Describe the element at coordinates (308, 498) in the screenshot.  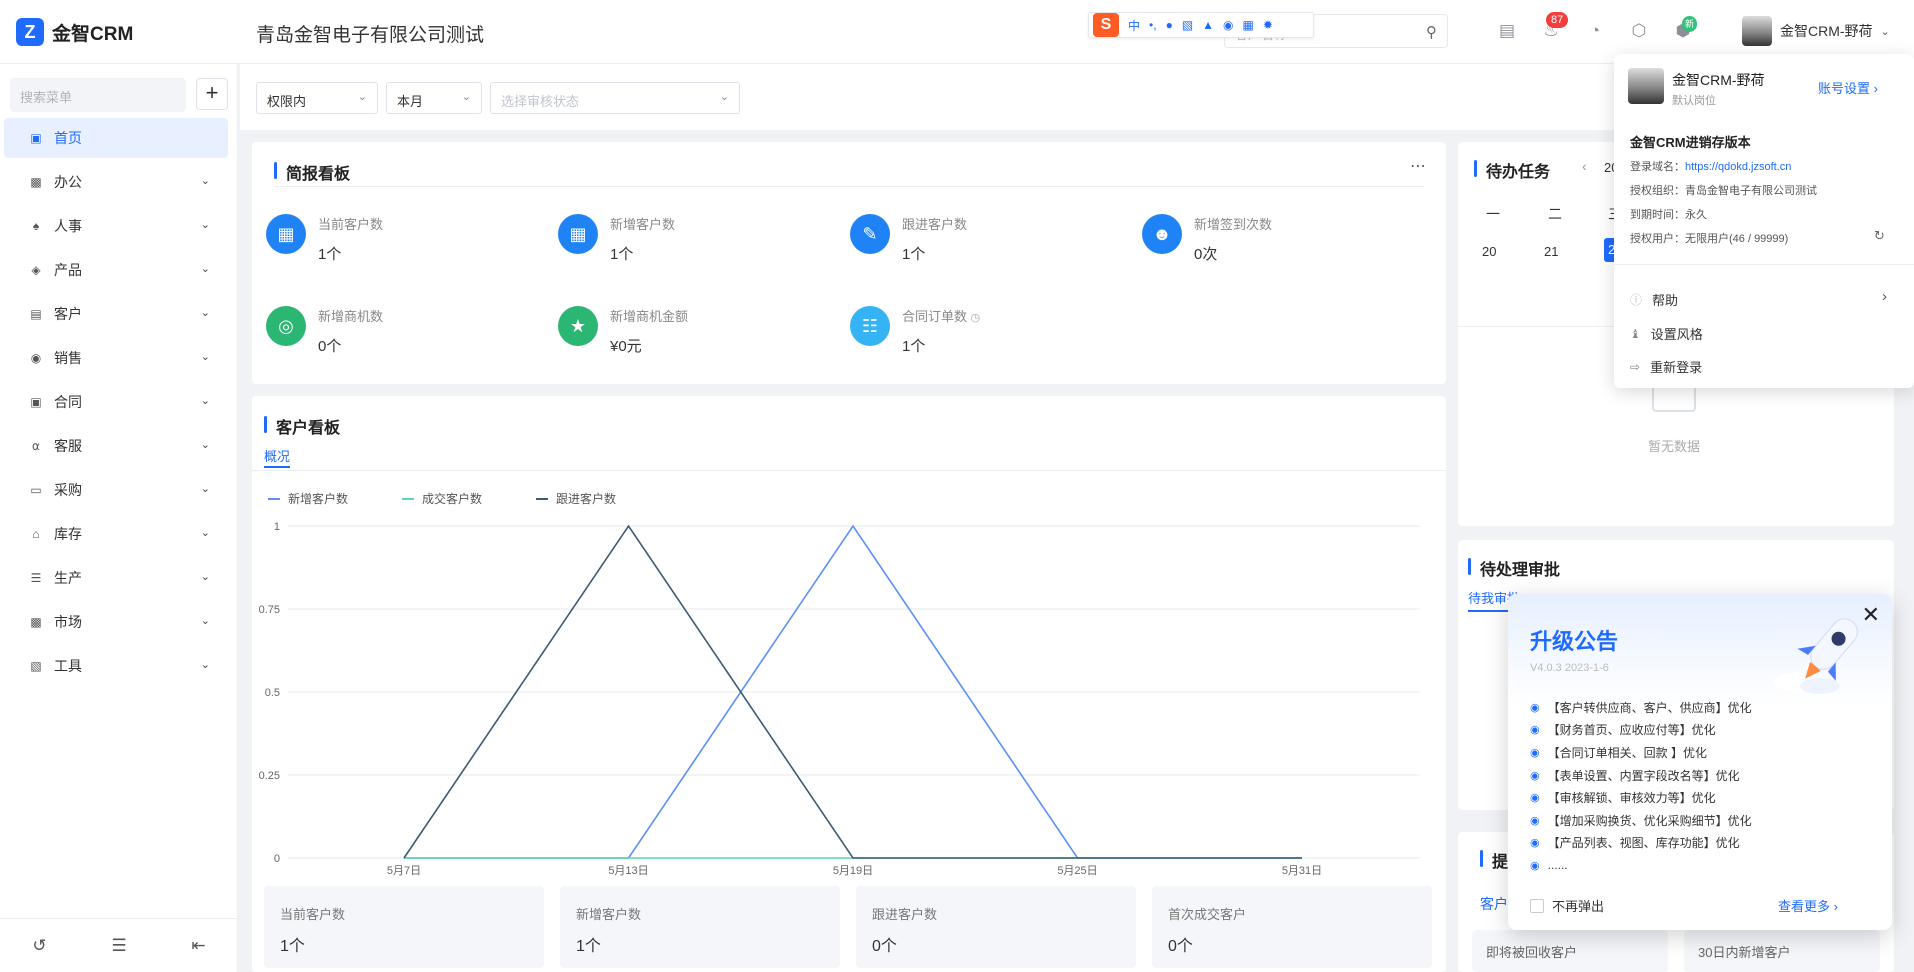
I see `legend-new: 新增客户数` at that location.